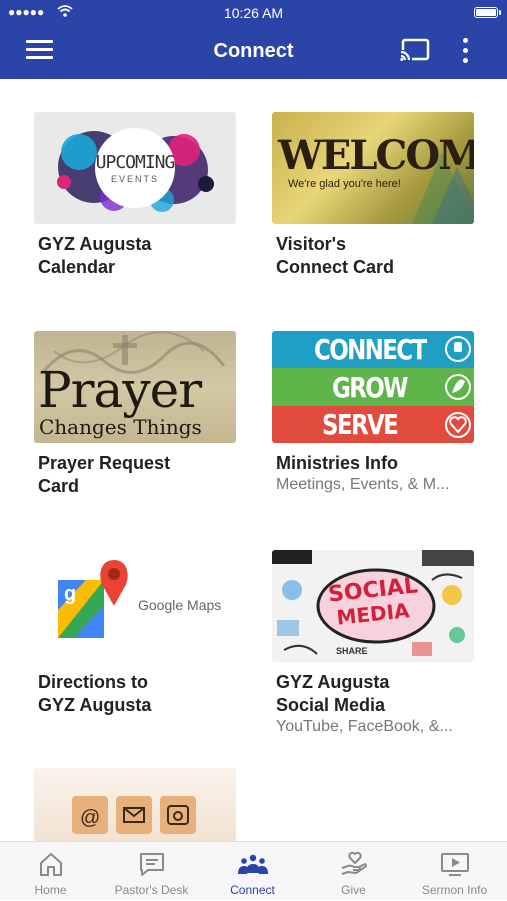  I want to click on welcome-thumbnail: WELCOME We're glad you're here!, so click(373, 168).